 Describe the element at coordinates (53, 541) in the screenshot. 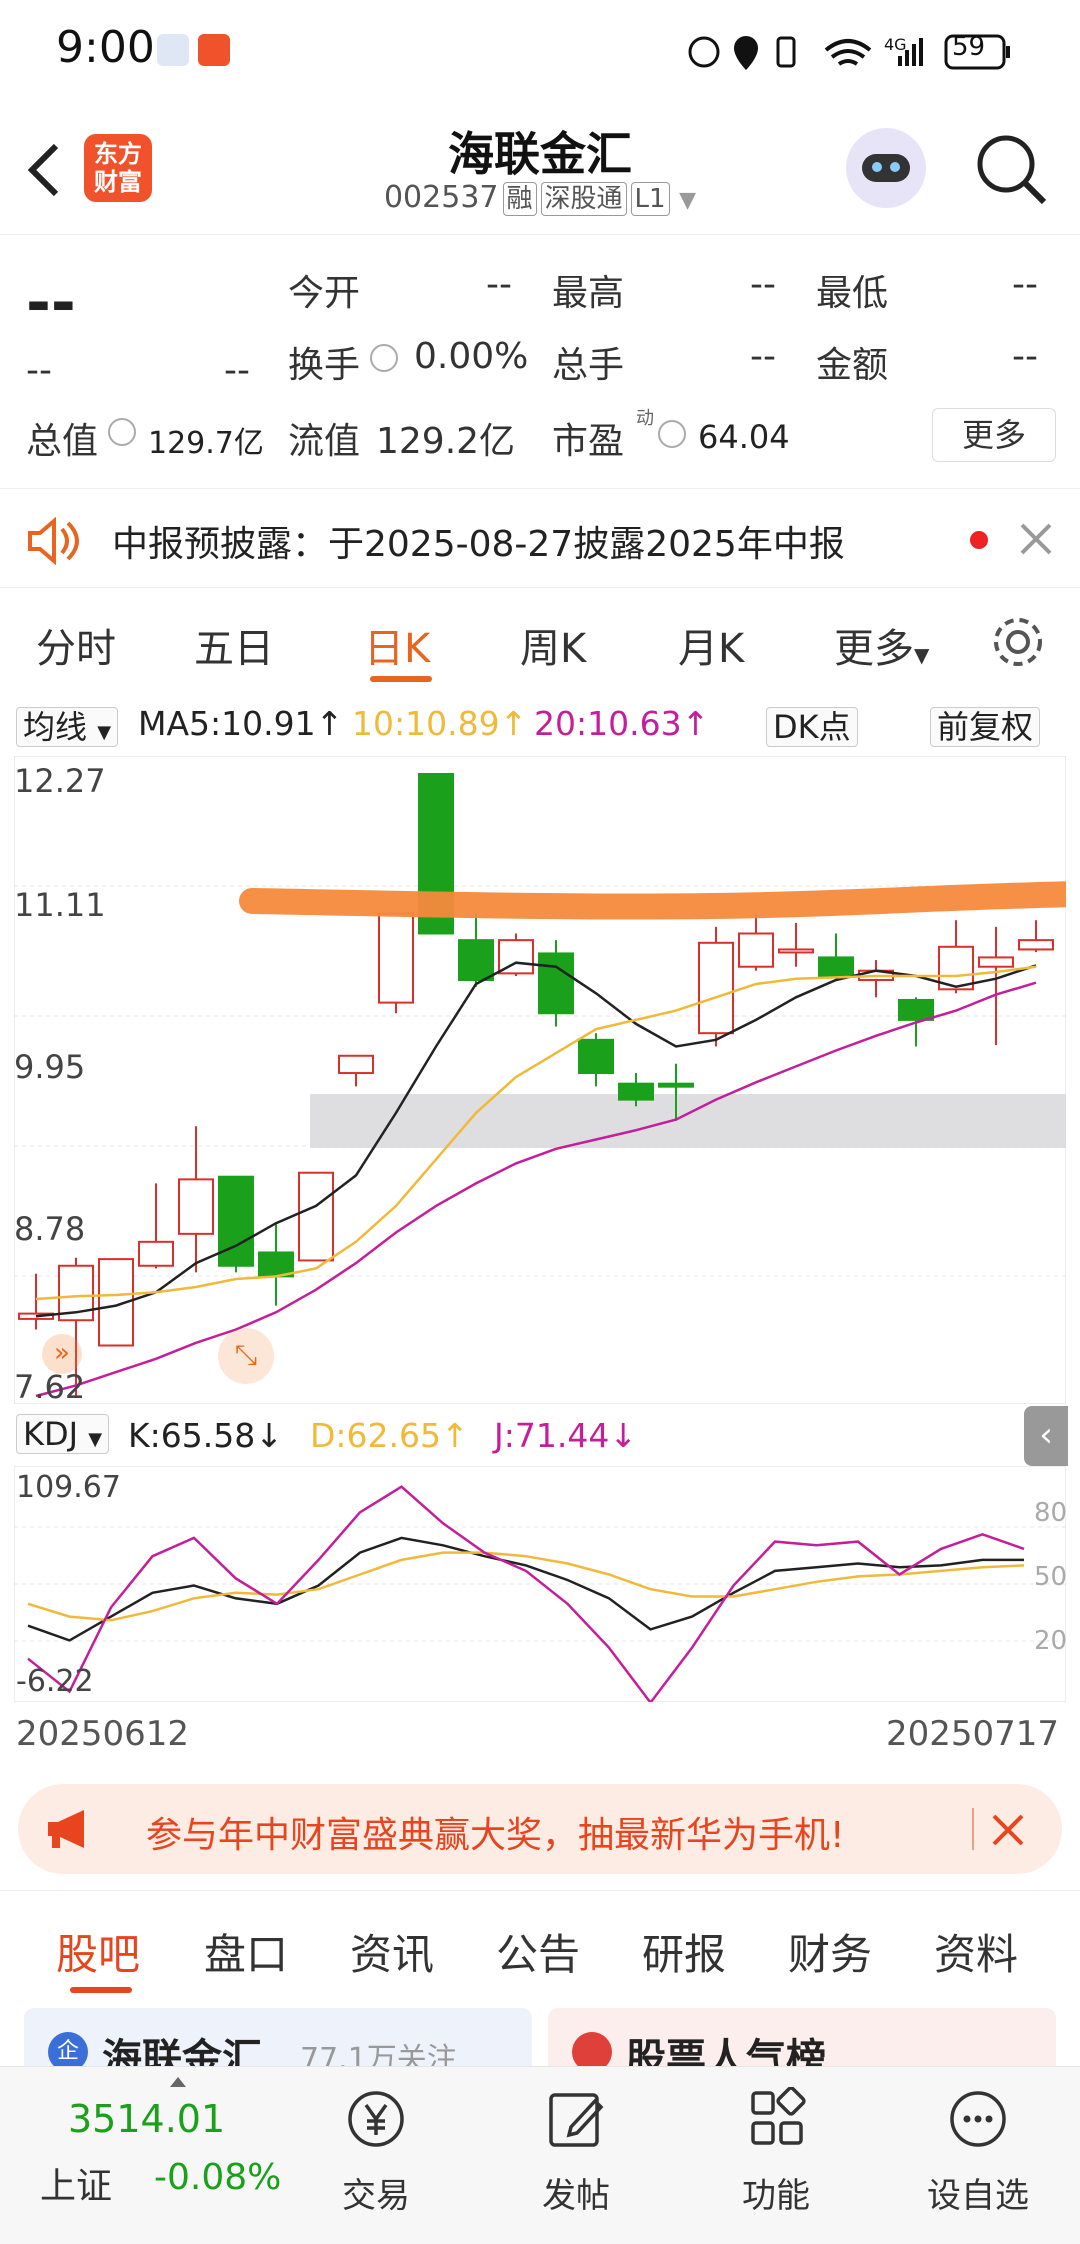

I see `speaker-icon` at that location.